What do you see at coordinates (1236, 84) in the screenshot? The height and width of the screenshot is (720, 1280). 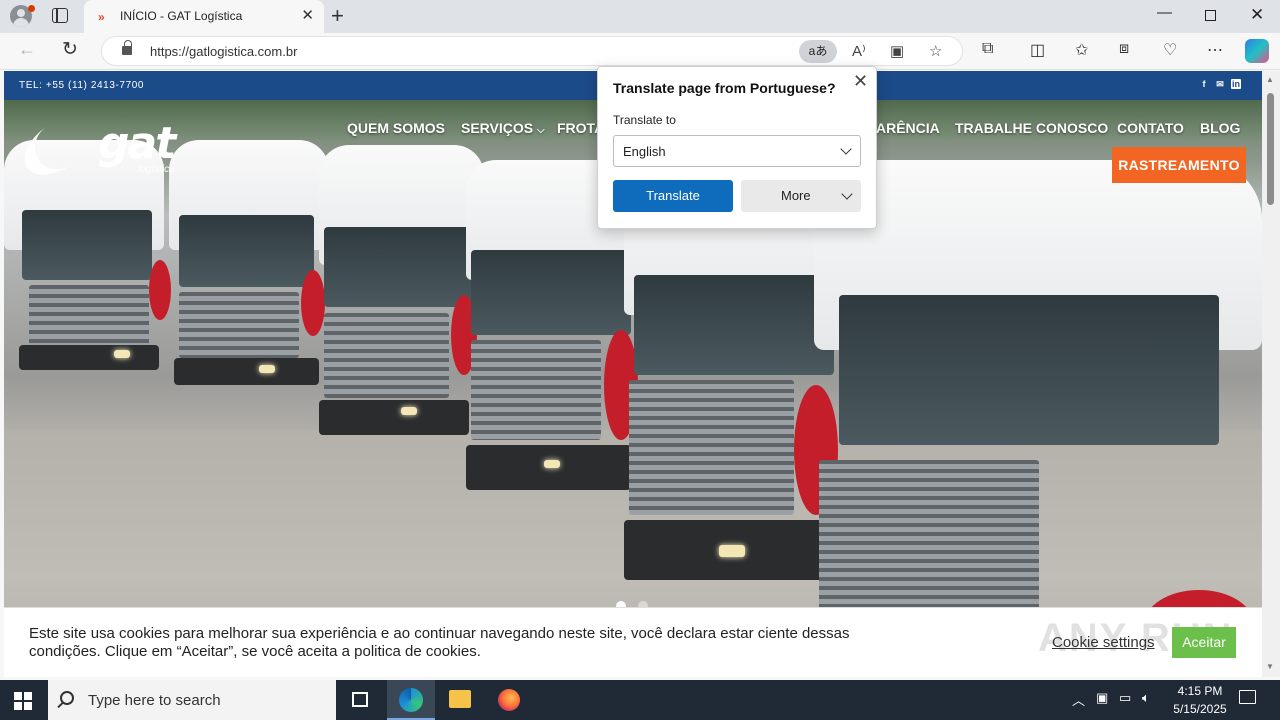 I see `linkedin-icon: in` at bounding box center [1236, 84].